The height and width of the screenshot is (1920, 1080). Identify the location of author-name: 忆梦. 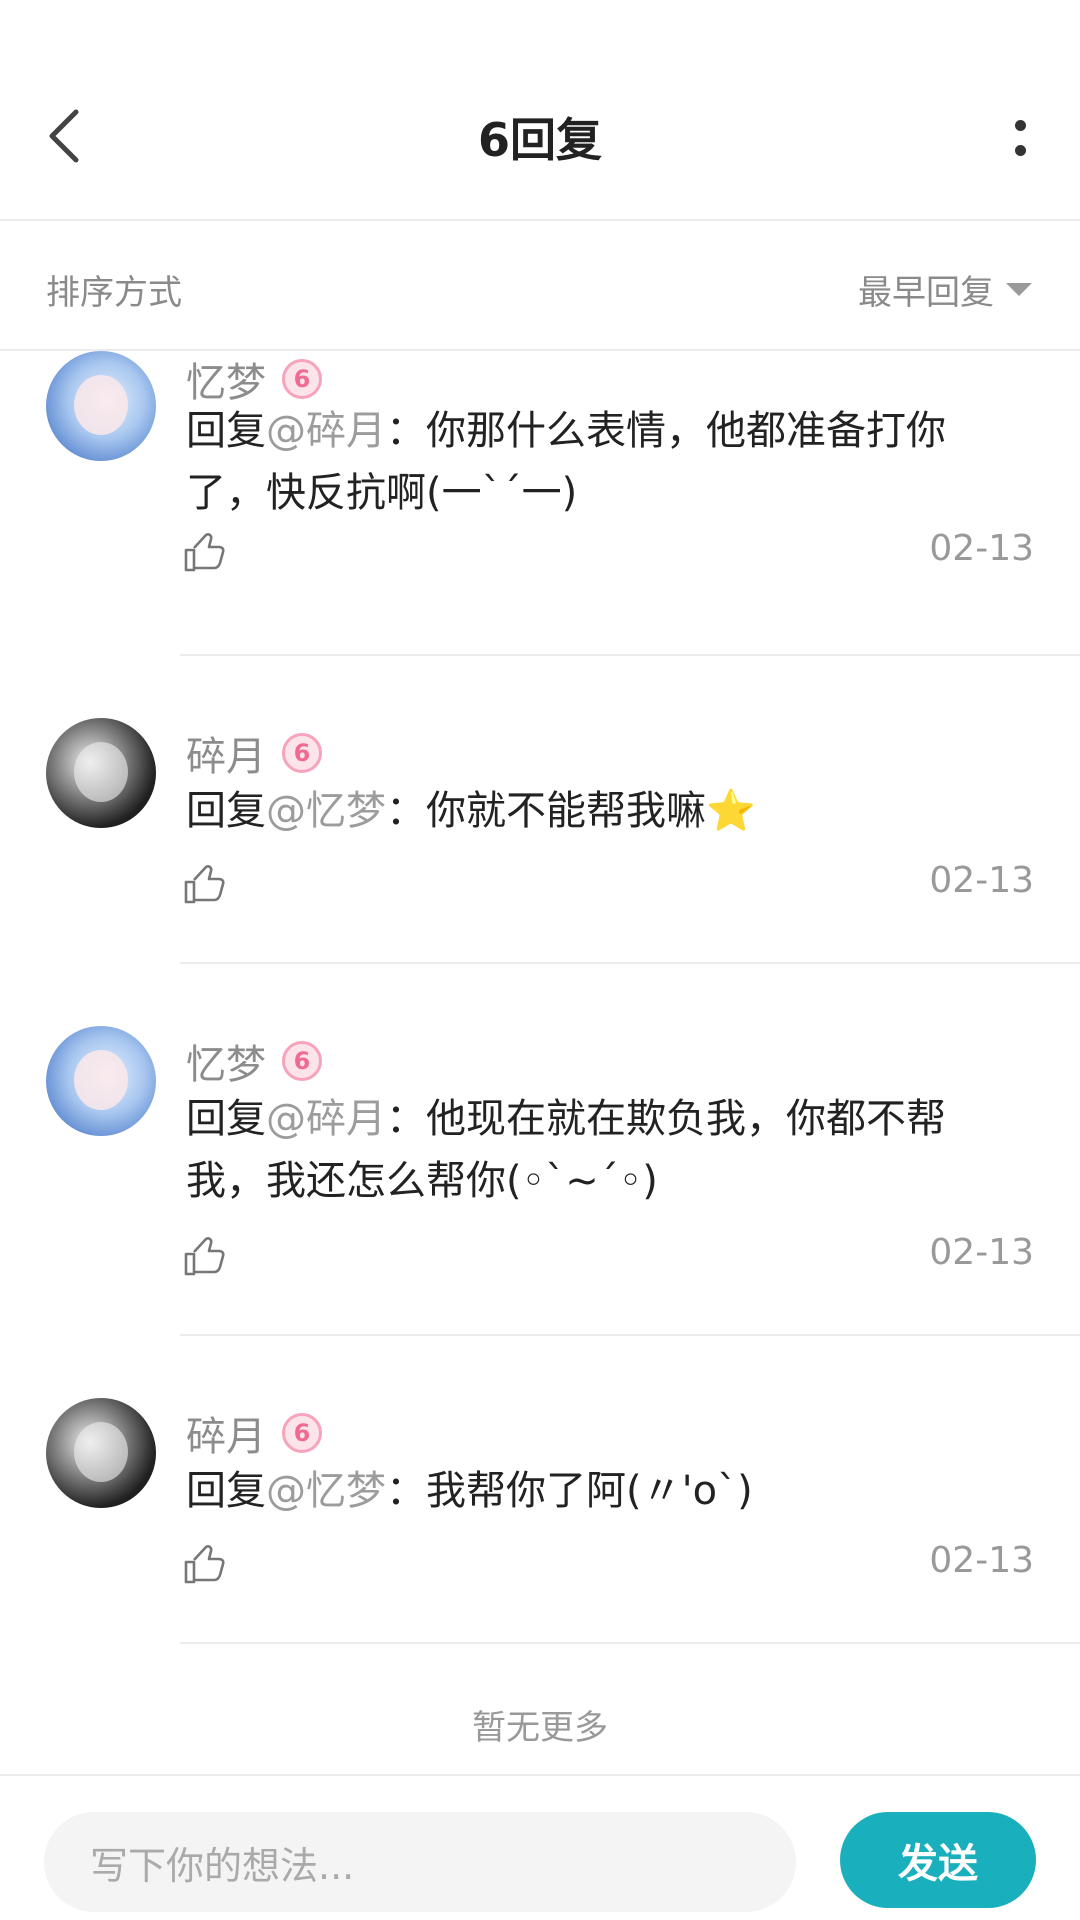
(226, 1061).